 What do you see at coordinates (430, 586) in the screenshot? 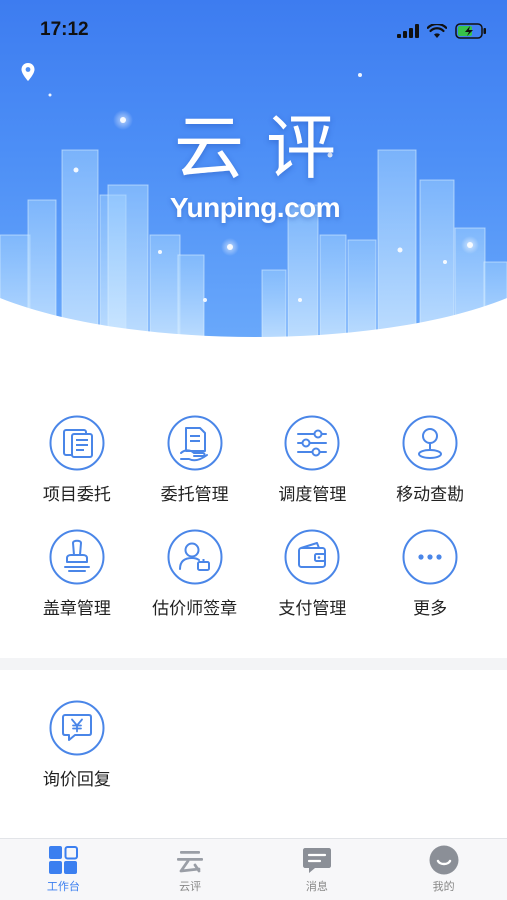
I see `tile-more: 更多` at bounding box center [430, 586].